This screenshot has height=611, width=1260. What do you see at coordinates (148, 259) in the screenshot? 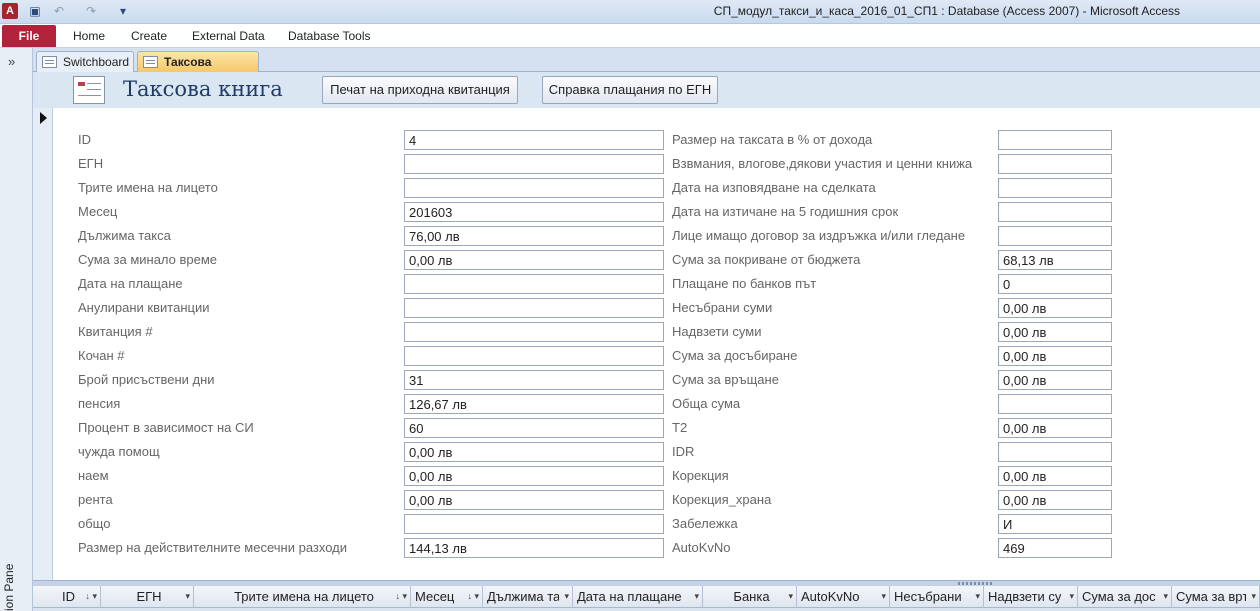
I see `left-field-label: Сума за минало време` at bounding box center [148, 259].